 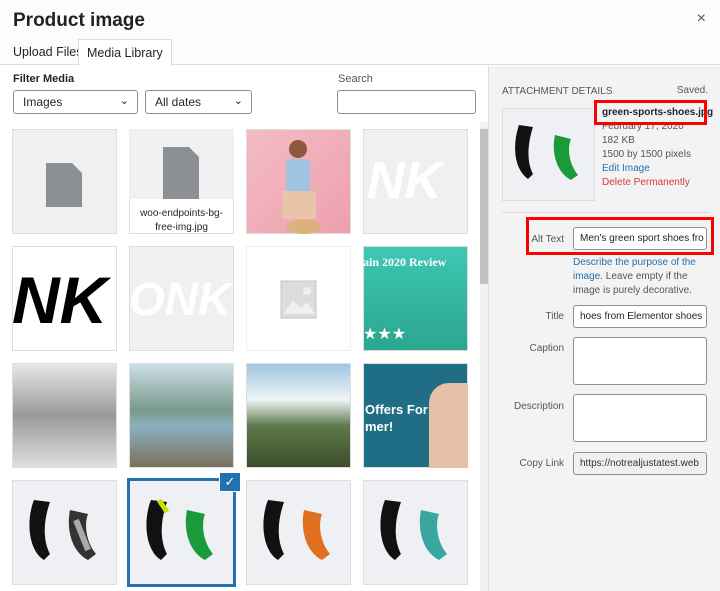 I want to click on scrollbar-thumb, so click(x=484, y=206).